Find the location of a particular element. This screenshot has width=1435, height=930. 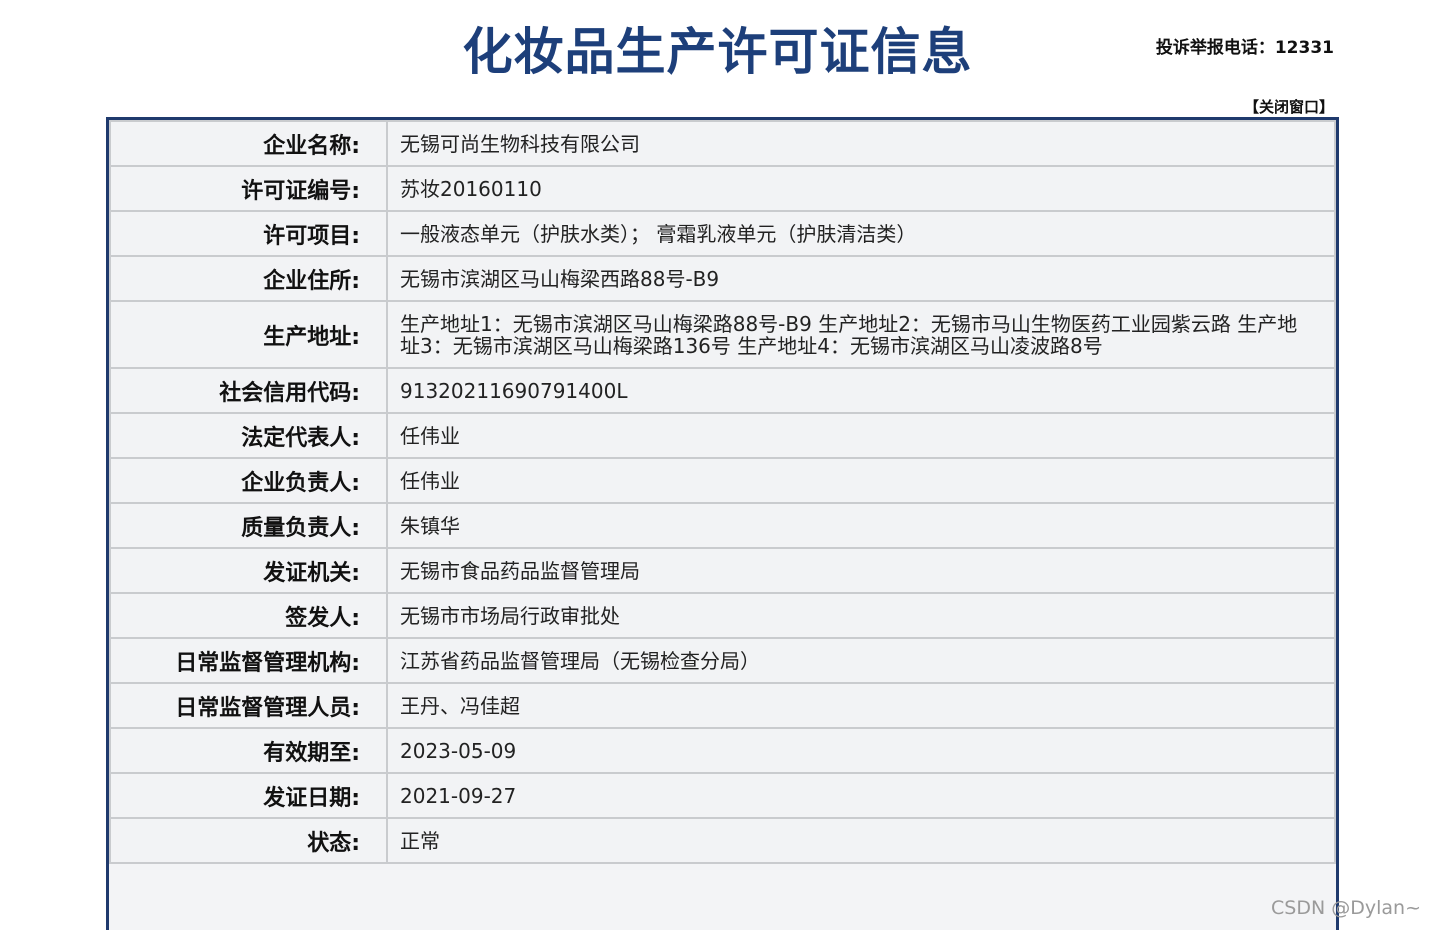

field-value-company-principal: 任伟业 is located at coordinates (861, 480).